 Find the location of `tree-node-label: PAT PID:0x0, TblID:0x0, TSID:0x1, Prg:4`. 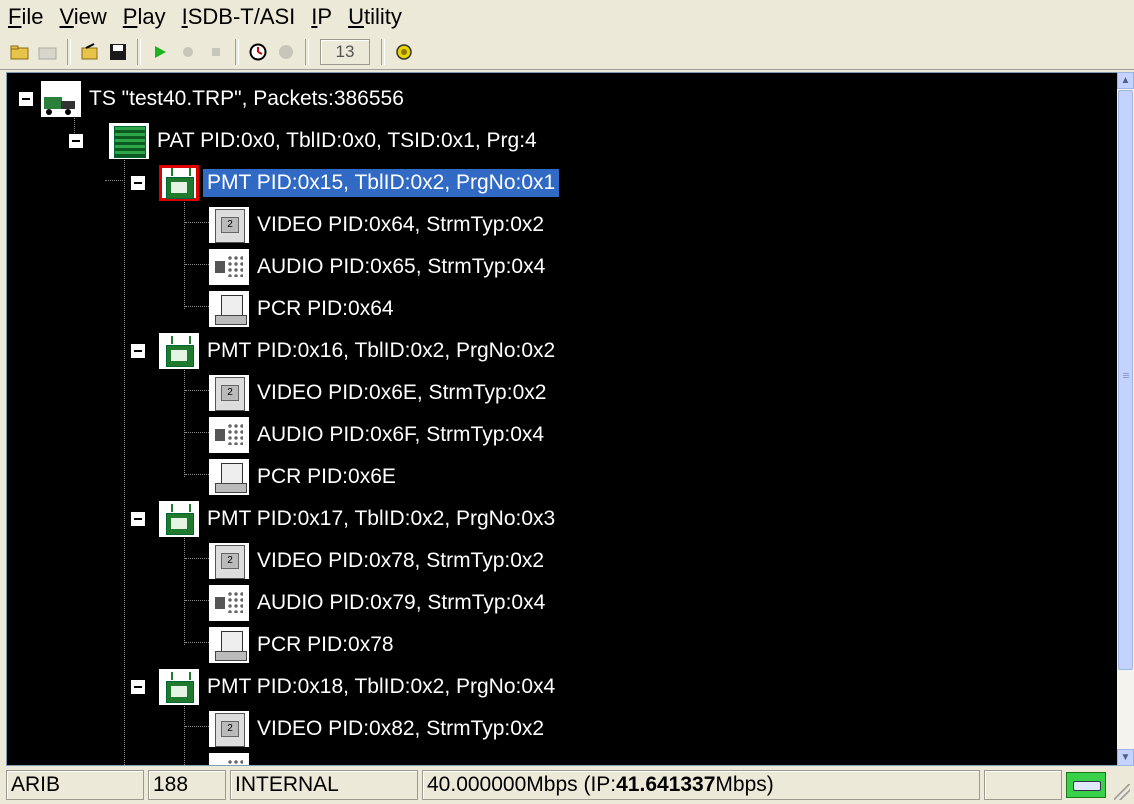

tree-node-label: PAT PID:0x0, TblID:0x0, TSID:0x1, Prg:4 is located at coordinates (347, 140).